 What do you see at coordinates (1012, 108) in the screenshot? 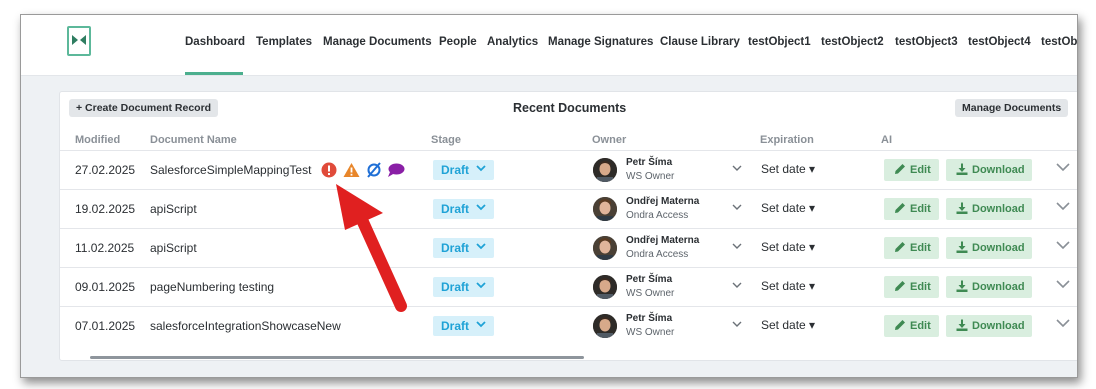
I see `manage-documents-button: Manage Documents` at bounding box center [1012, 108].